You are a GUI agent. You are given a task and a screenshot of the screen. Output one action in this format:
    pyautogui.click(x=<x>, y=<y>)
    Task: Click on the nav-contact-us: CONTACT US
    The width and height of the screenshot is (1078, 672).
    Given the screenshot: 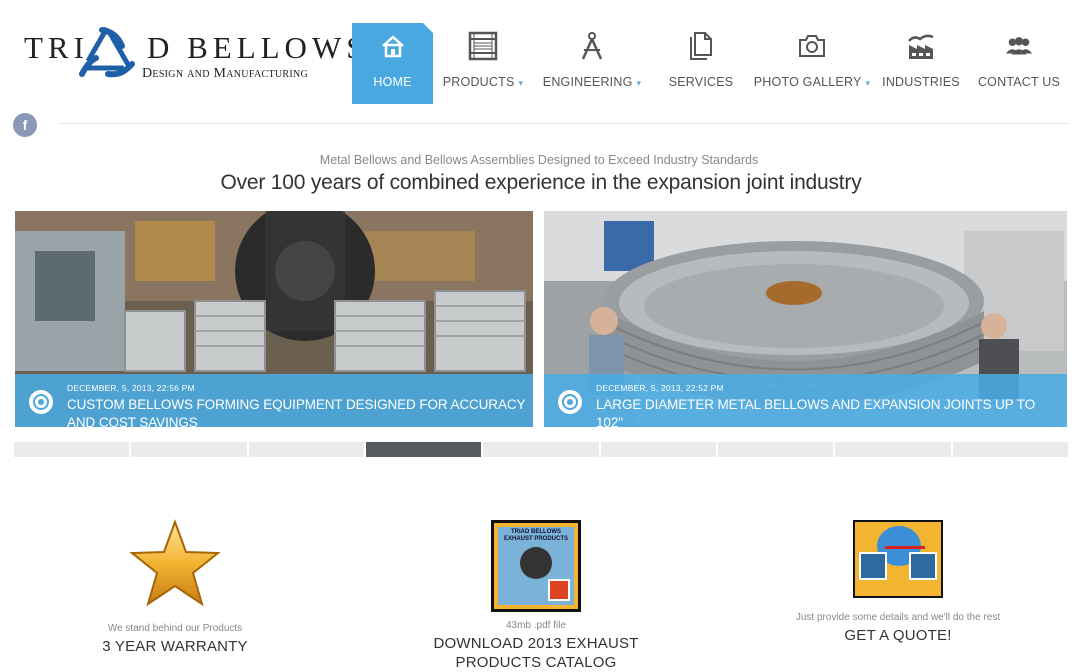 What is the action you would take?
    pyautogui.click(x=1019, y=63)
    